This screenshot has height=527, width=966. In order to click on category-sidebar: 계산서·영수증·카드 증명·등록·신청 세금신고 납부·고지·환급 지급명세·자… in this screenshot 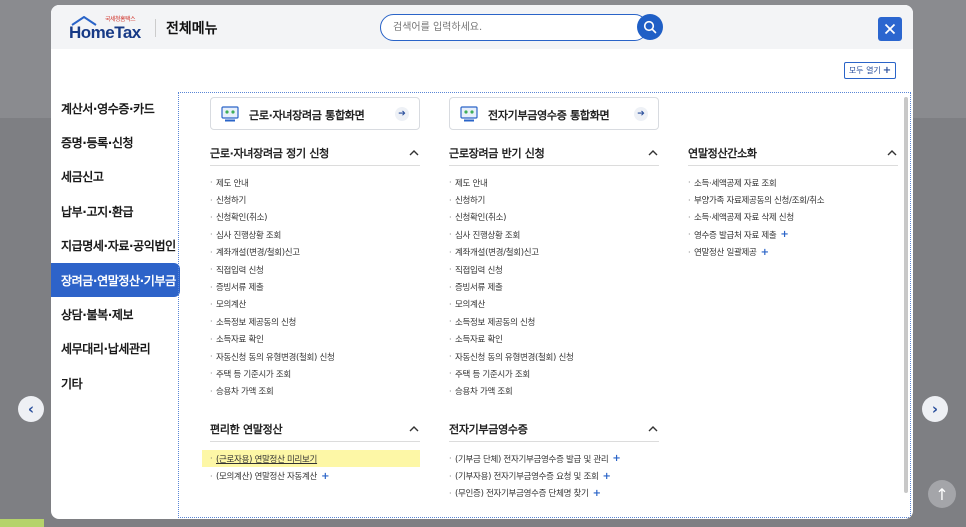, I will do `click(115, 246)`.